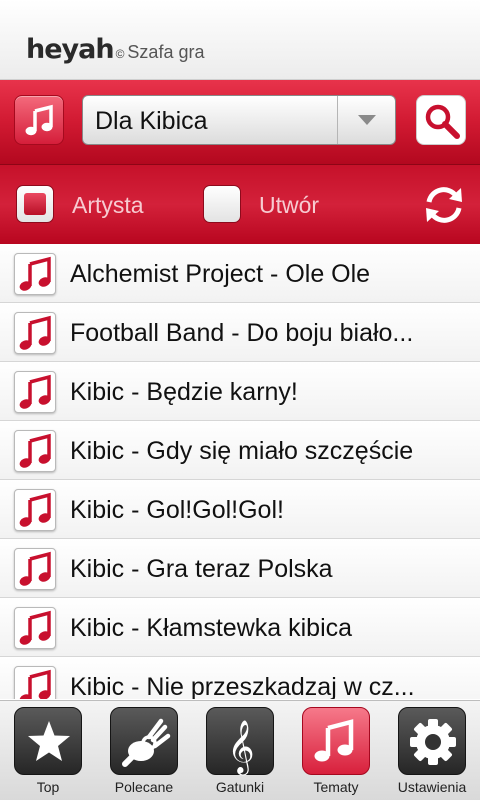 Image resolution: width=480 pixels, height=800 pixels. I want to click on search-bar: Dla Kibica, so click(240, 122).